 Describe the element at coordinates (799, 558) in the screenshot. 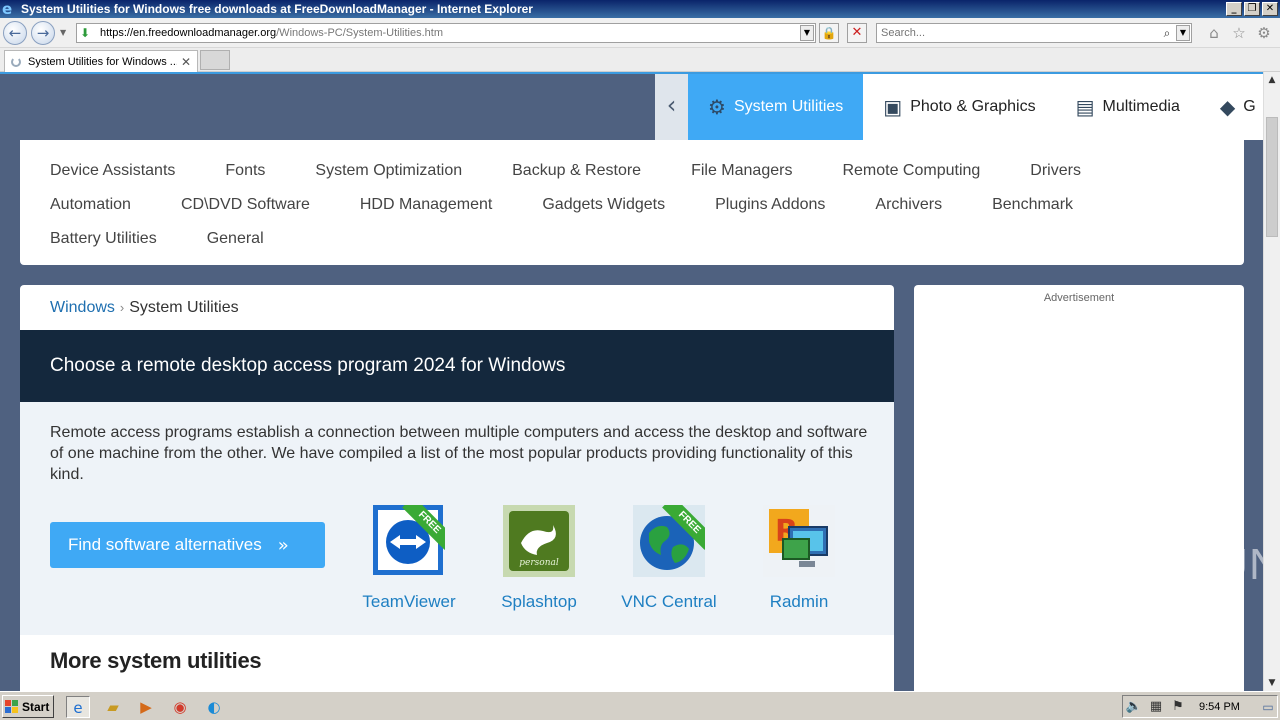

I see `app-radmin: R Radmin` at that location.